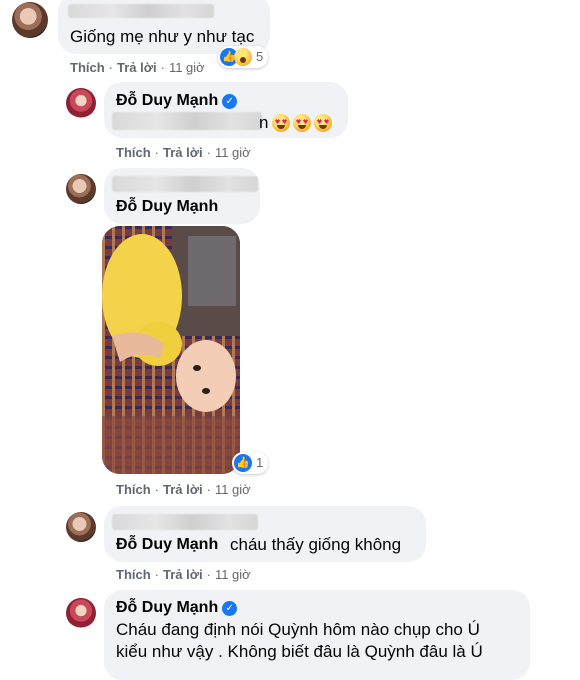 The width and height of the screenshot is (580, 680). Describe the element at coordinates (162, 36) in the screenshot. I see `comment-text: Giống mẹ như y như tạc` at that location.